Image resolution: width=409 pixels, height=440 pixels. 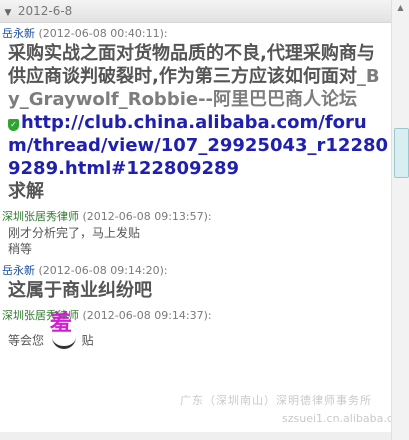 I want to click on vertical-scrollbar: ▲, so click(x=400, y=220).